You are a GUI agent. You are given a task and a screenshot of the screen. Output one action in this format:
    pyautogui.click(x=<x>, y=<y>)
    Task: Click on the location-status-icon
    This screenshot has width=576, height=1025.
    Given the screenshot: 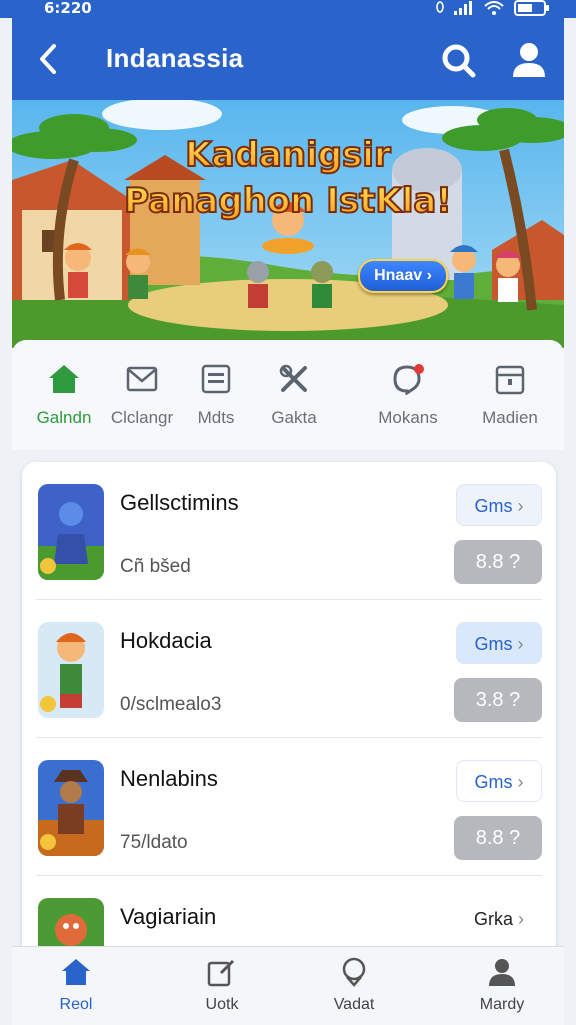 What is the action you would take?
    pyautogui.click(x=440, y=7)
    